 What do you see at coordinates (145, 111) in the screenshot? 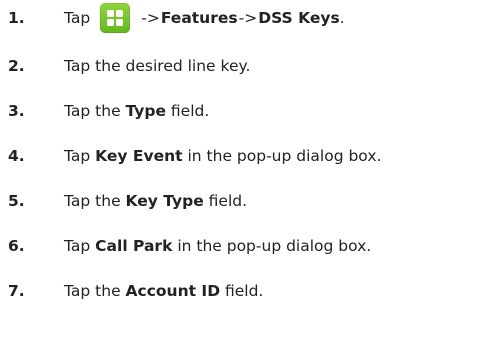
I see `bold-text: Type` at bounding box center [145, 111].